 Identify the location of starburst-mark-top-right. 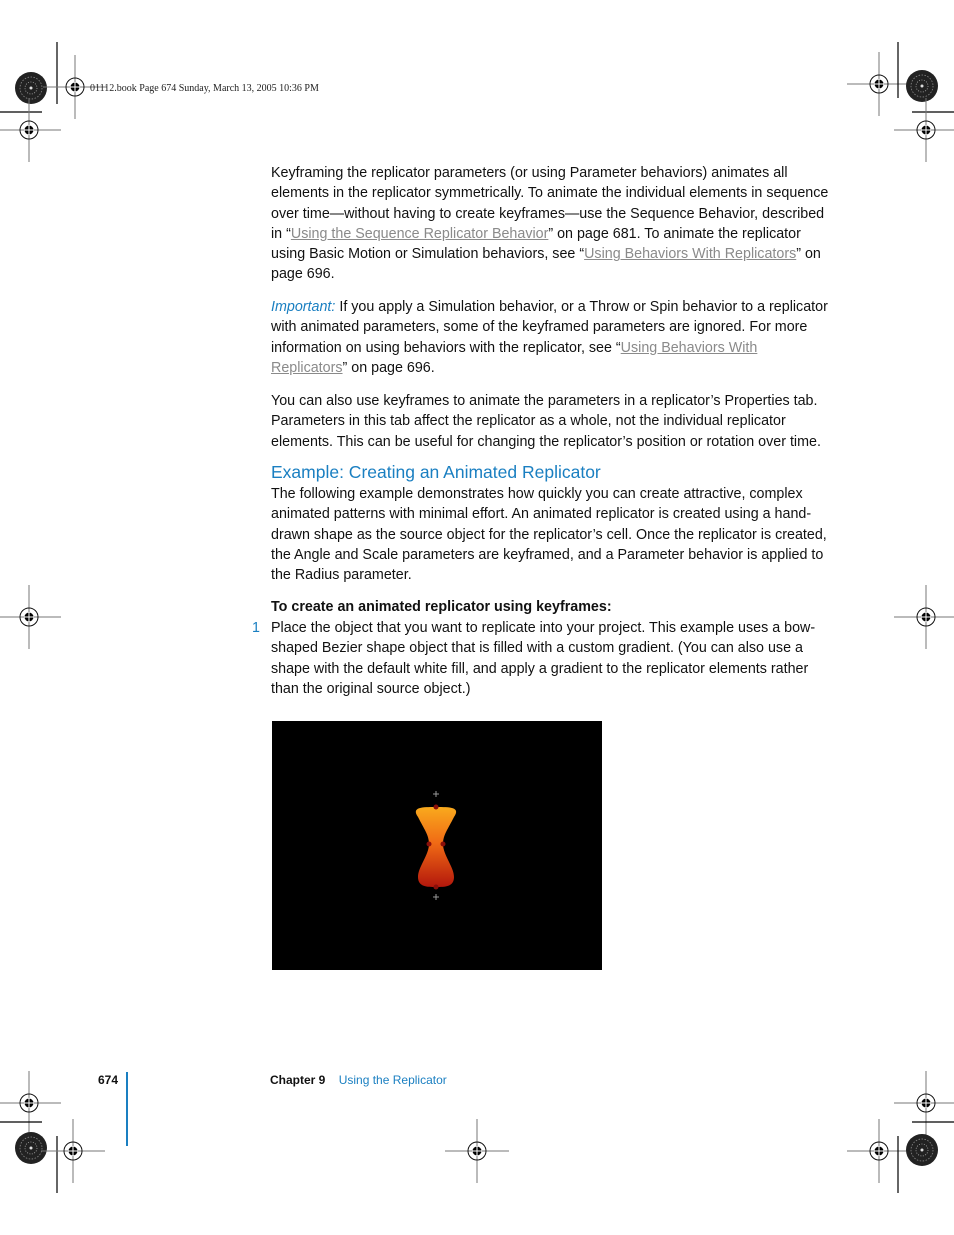
(922, 86).